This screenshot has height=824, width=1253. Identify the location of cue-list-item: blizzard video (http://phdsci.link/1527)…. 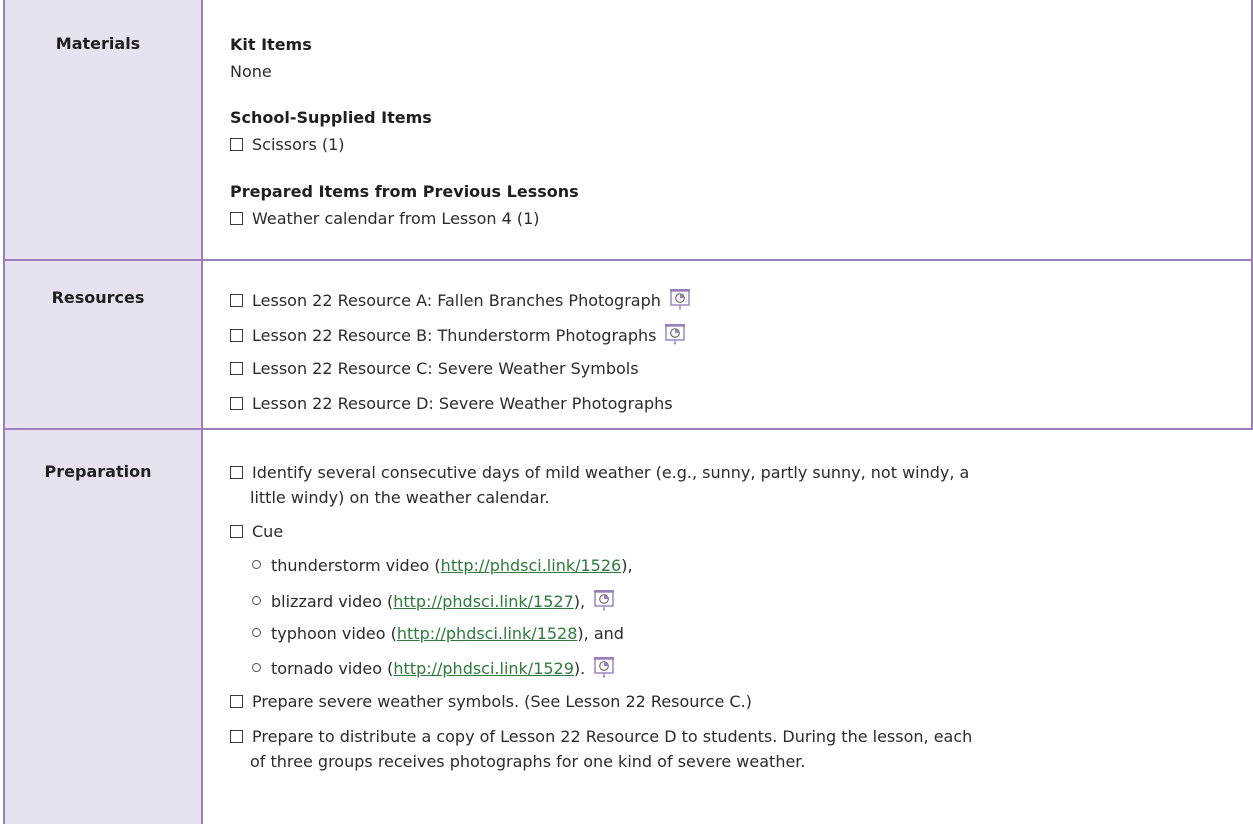
(433, 601).